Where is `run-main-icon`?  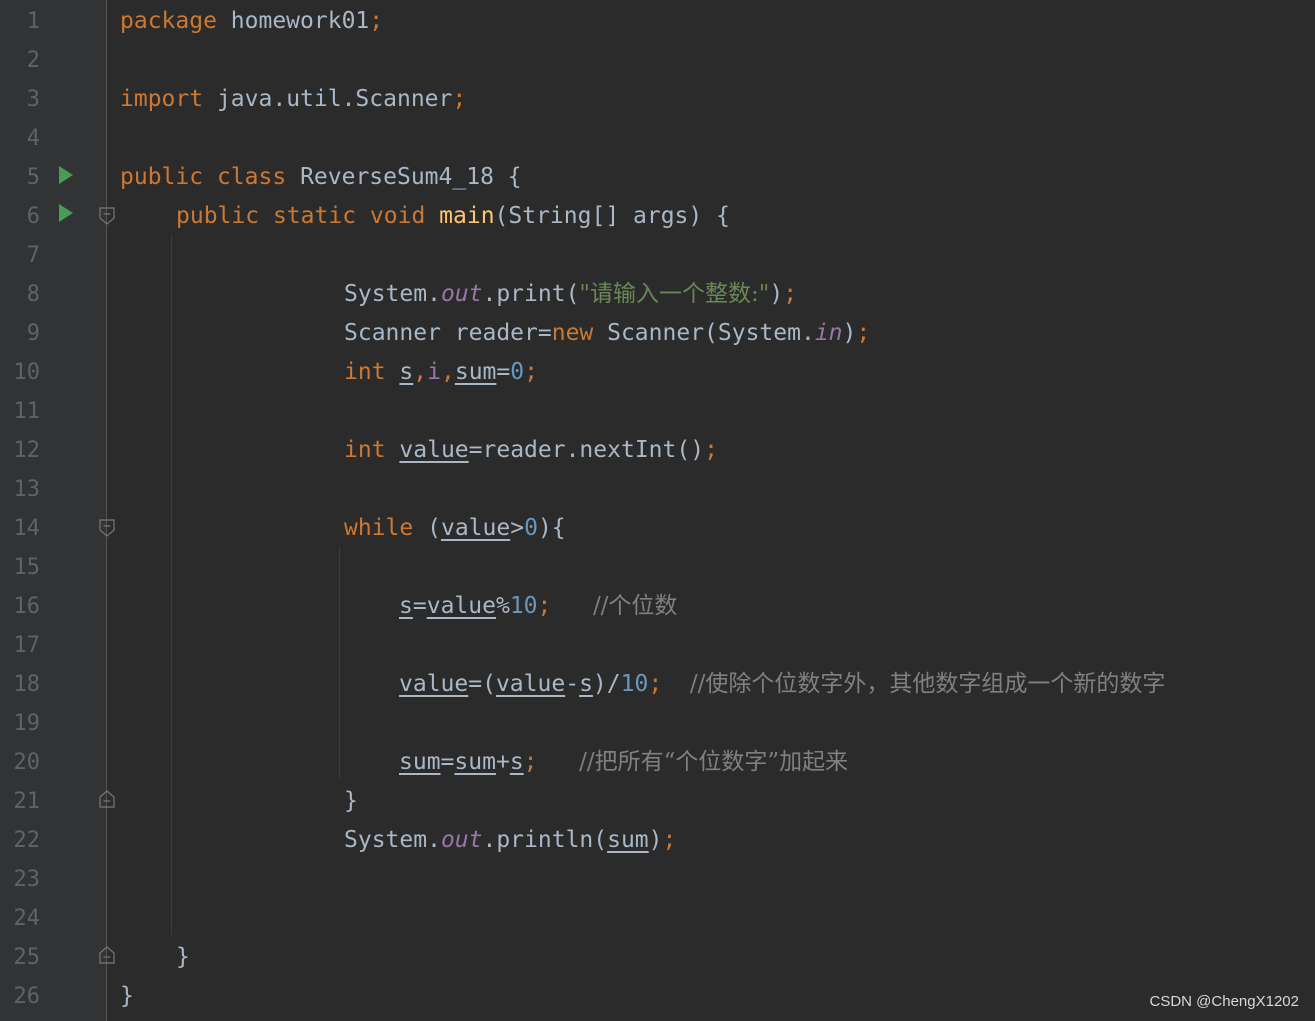 run-main-icon is located at coordinates (66, 213).